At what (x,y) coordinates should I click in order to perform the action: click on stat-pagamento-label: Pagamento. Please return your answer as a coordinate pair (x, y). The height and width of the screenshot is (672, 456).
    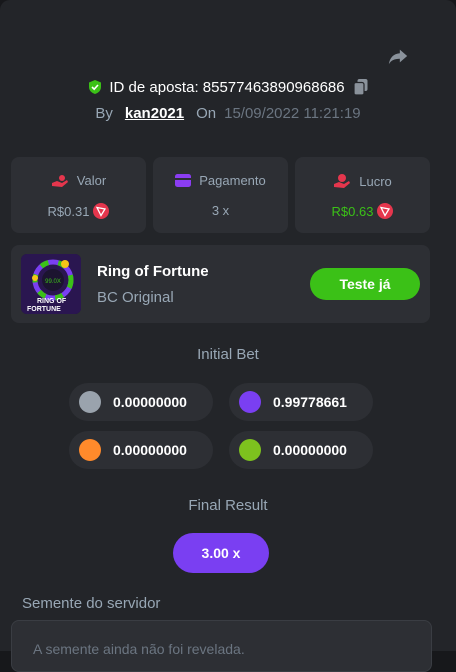
    Looking at the image, I should click on (232, 180).